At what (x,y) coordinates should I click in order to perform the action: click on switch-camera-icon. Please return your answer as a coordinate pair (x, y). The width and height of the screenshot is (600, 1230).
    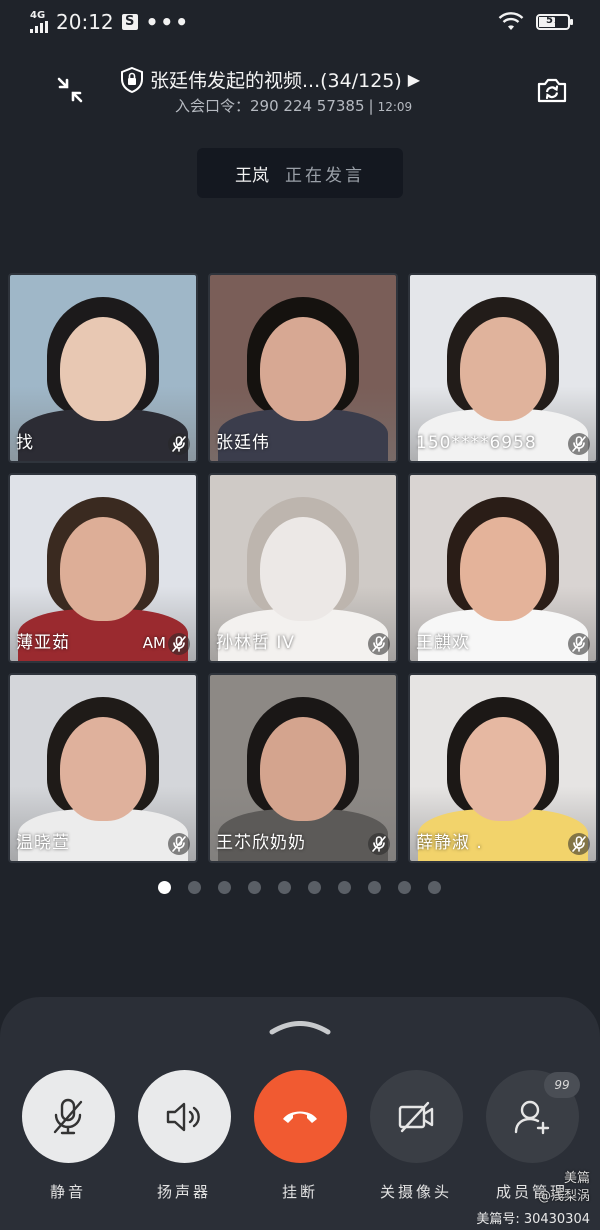
    Looking at the image, I should click on (552, 90).